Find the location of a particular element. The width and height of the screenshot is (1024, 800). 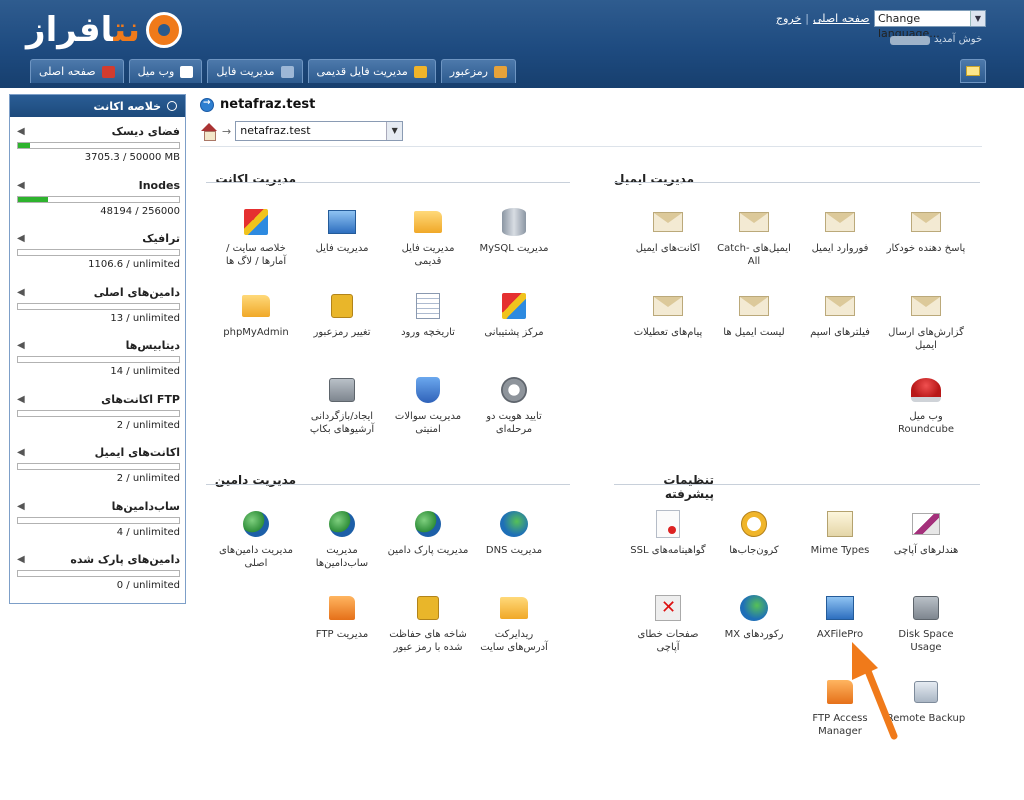

account-section-title: مدیریت اکانت is located at coordinates (255, 179).